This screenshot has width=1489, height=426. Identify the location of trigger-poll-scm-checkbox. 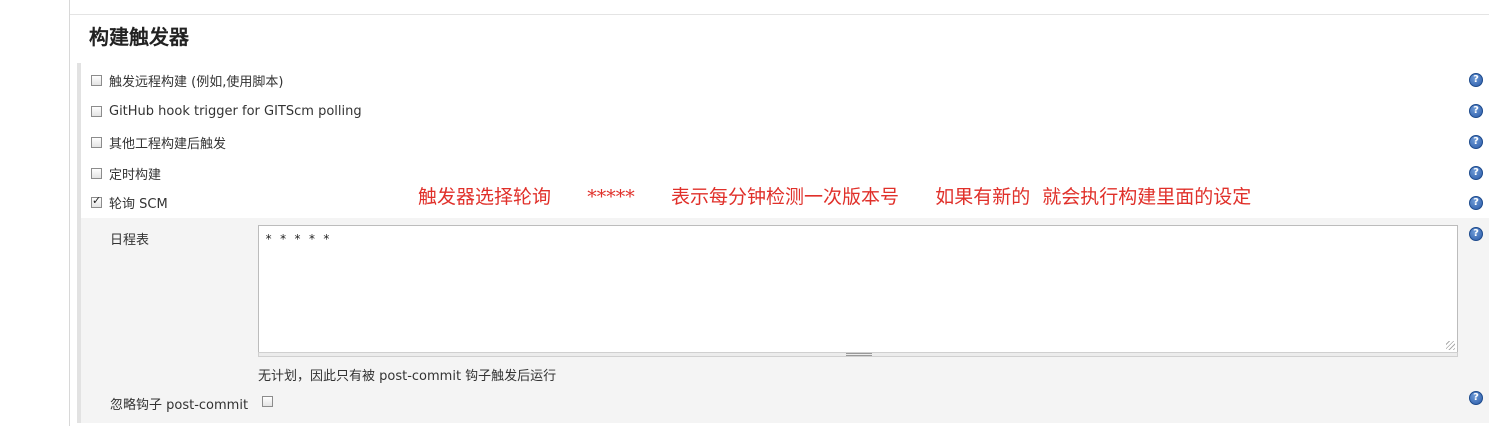
(96, 201).